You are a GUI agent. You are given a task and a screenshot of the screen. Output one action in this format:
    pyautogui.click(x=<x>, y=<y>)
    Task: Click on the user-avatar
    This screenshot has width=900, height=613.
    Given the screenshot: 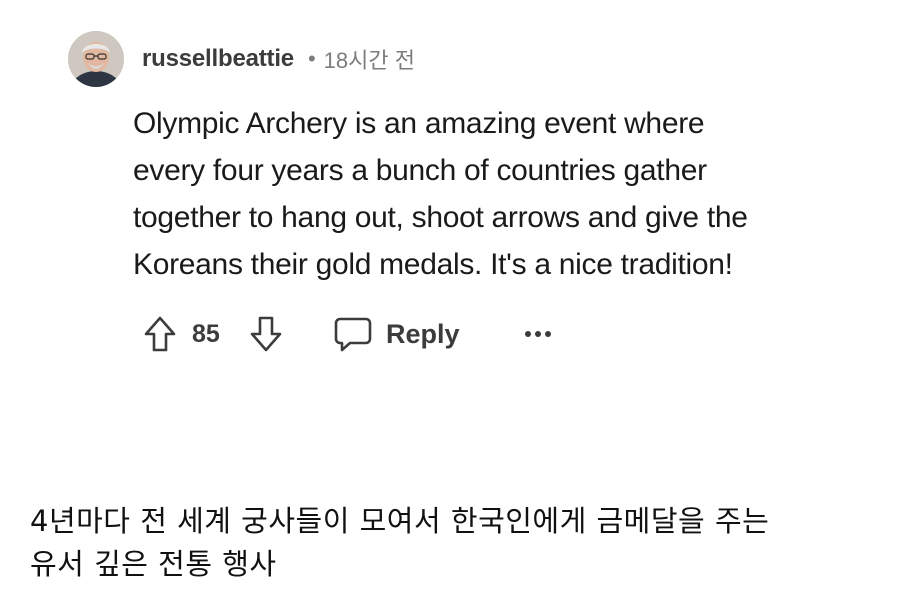 What is the action you would take?
    pyautogui.click(x=96, y=59)
    